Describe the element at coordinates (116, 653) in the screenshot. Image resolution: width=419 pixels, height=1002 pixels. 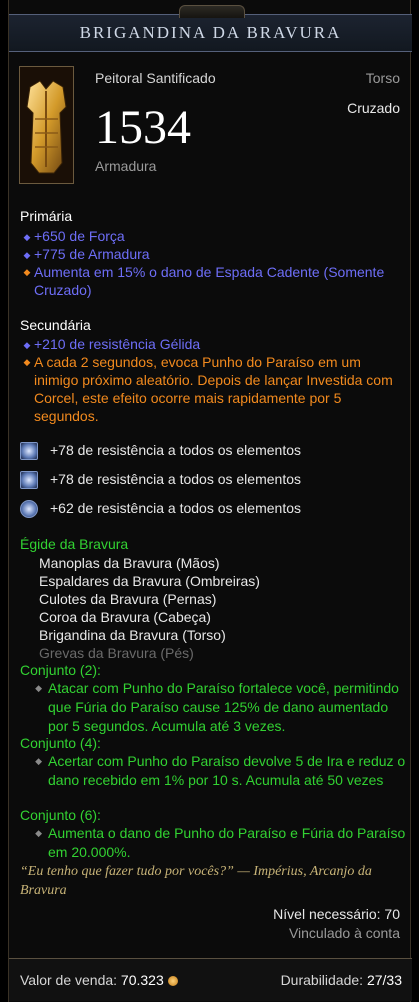
I see `set-item-missing: Grevas da Bravura (Pés)` at that location.